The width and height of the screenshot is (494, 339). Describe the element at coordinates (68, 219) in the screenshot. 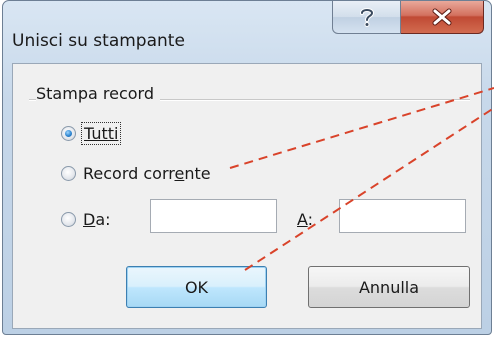

I see `radio-range` at that location.